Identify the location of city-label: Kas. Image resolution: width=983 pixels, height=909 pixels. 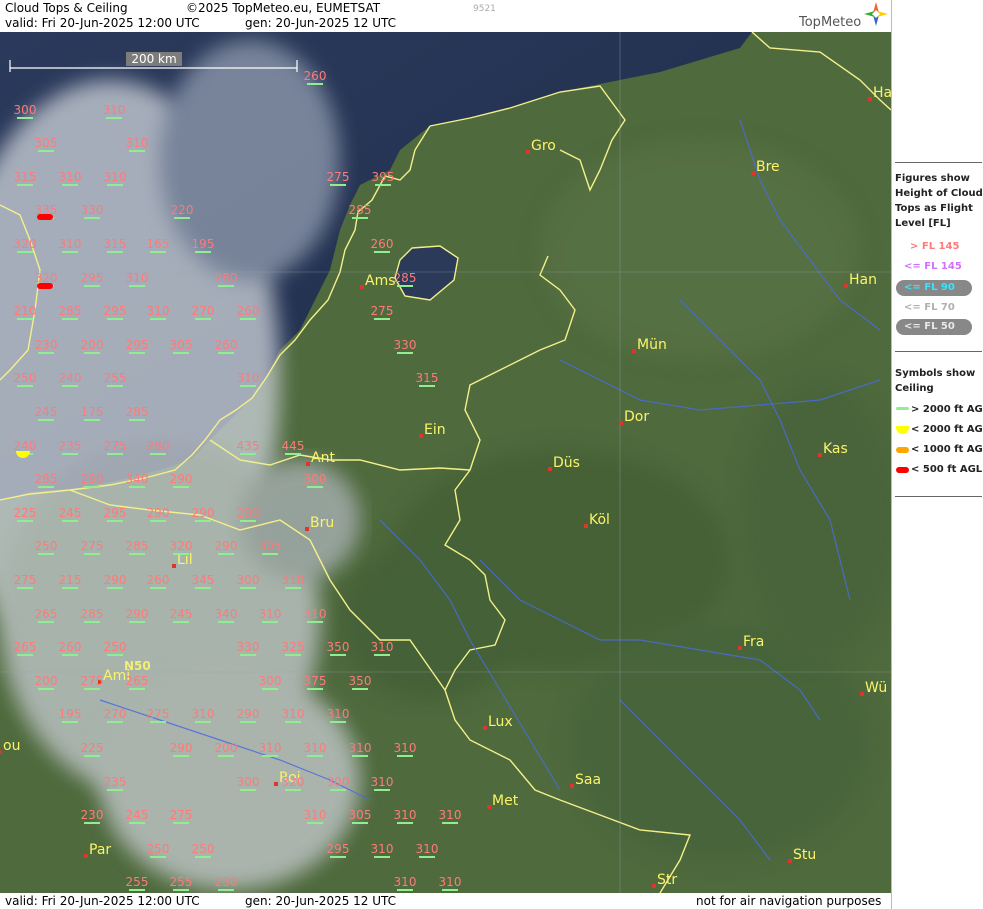
(835, 449).